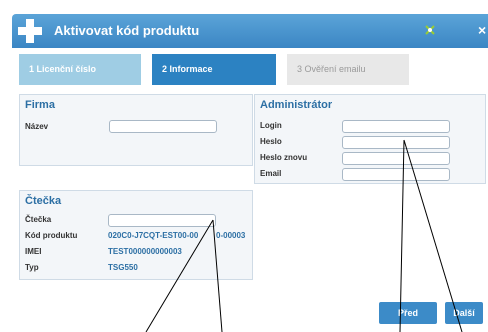  Describe the element at coordinates (396, 142) in the screenshot. I see `password-input` at that location.